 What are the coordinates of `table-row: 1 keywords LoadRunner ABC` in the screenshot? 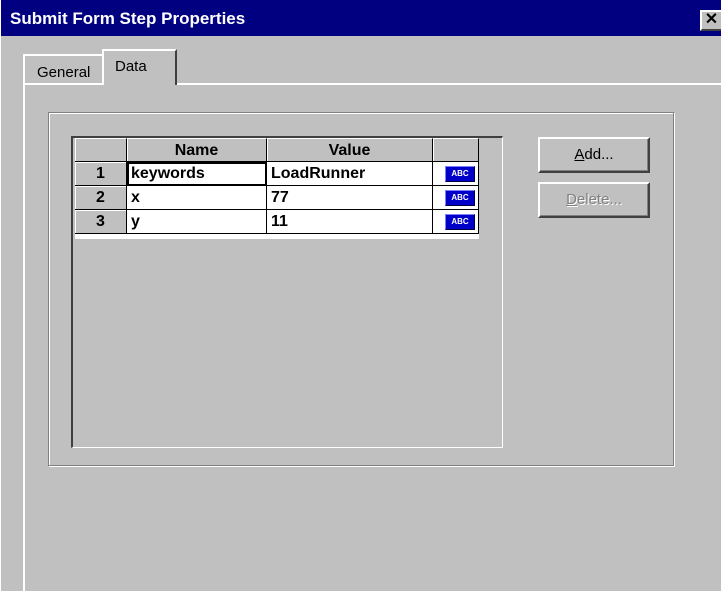 It's located at (277, 174).